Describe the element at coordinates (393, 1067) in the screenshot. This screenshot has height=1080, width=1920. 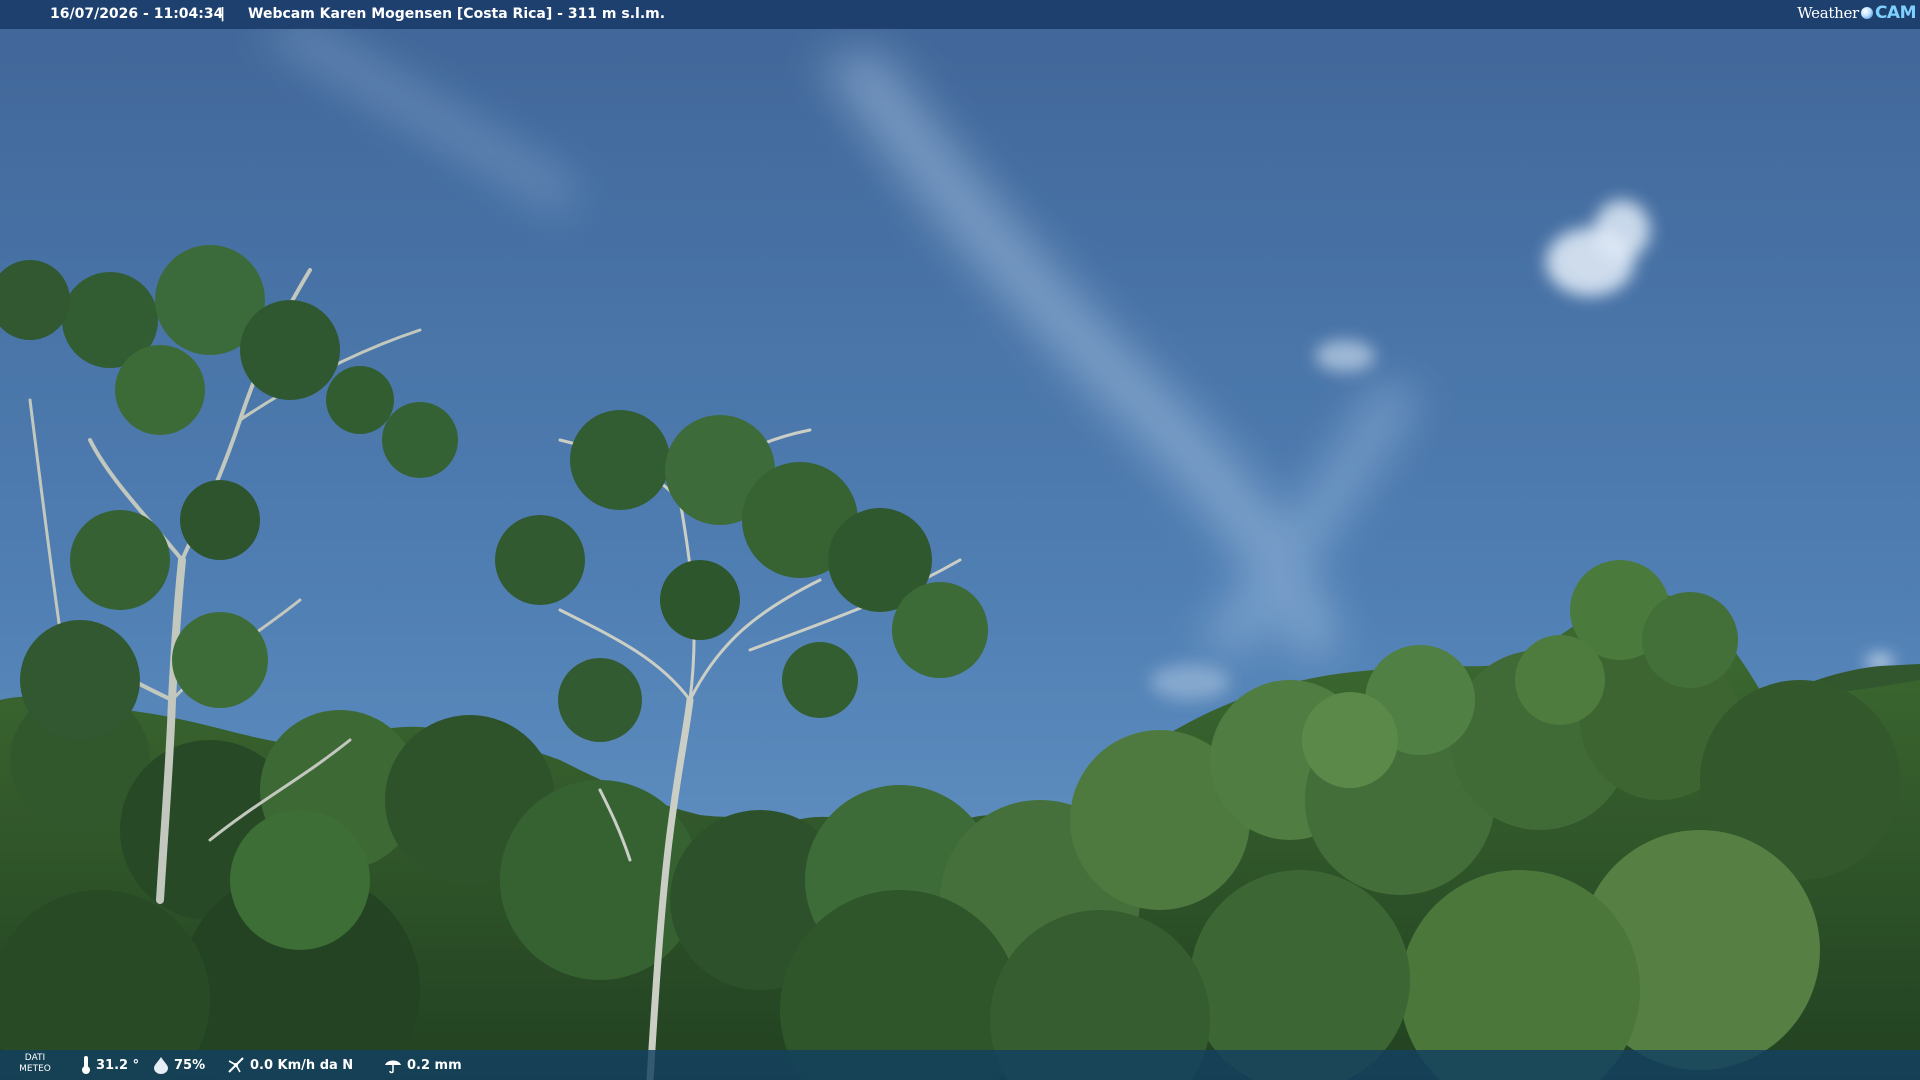
I see `rain-icon` at that location.